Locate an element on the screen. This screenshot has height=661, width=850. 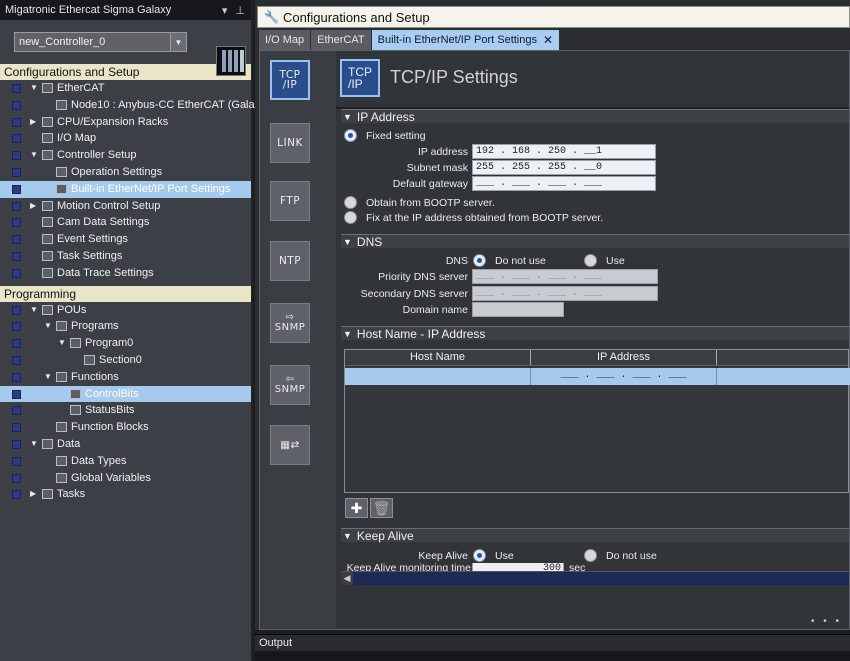
programming-section-header: Programming is located at coordinates (125, 293).